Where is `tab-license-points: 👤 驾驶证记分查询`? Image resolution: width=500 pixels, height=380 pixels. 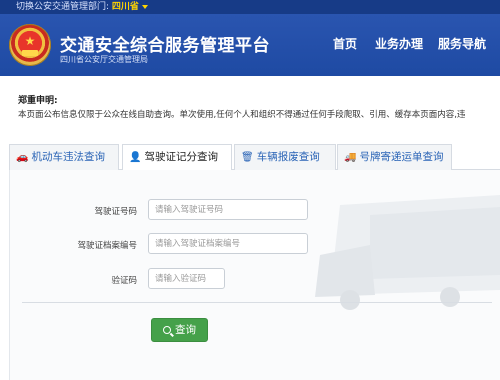 tab-license-points: 👤 驾驶证记分查询 is located at coordinates (177, 157).